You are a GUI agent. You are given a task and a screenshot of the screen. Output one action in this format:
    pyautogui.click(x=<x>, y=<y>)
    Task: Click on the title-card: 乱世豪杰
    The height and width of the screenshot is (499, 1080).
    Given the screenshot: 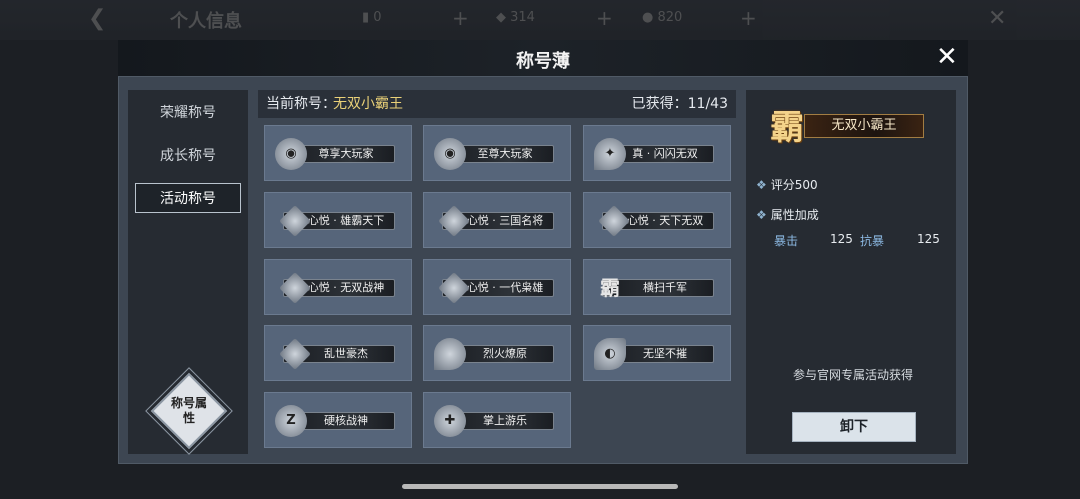 What is the action you would take?
    pyautogui.click(x=338, y=353)
    